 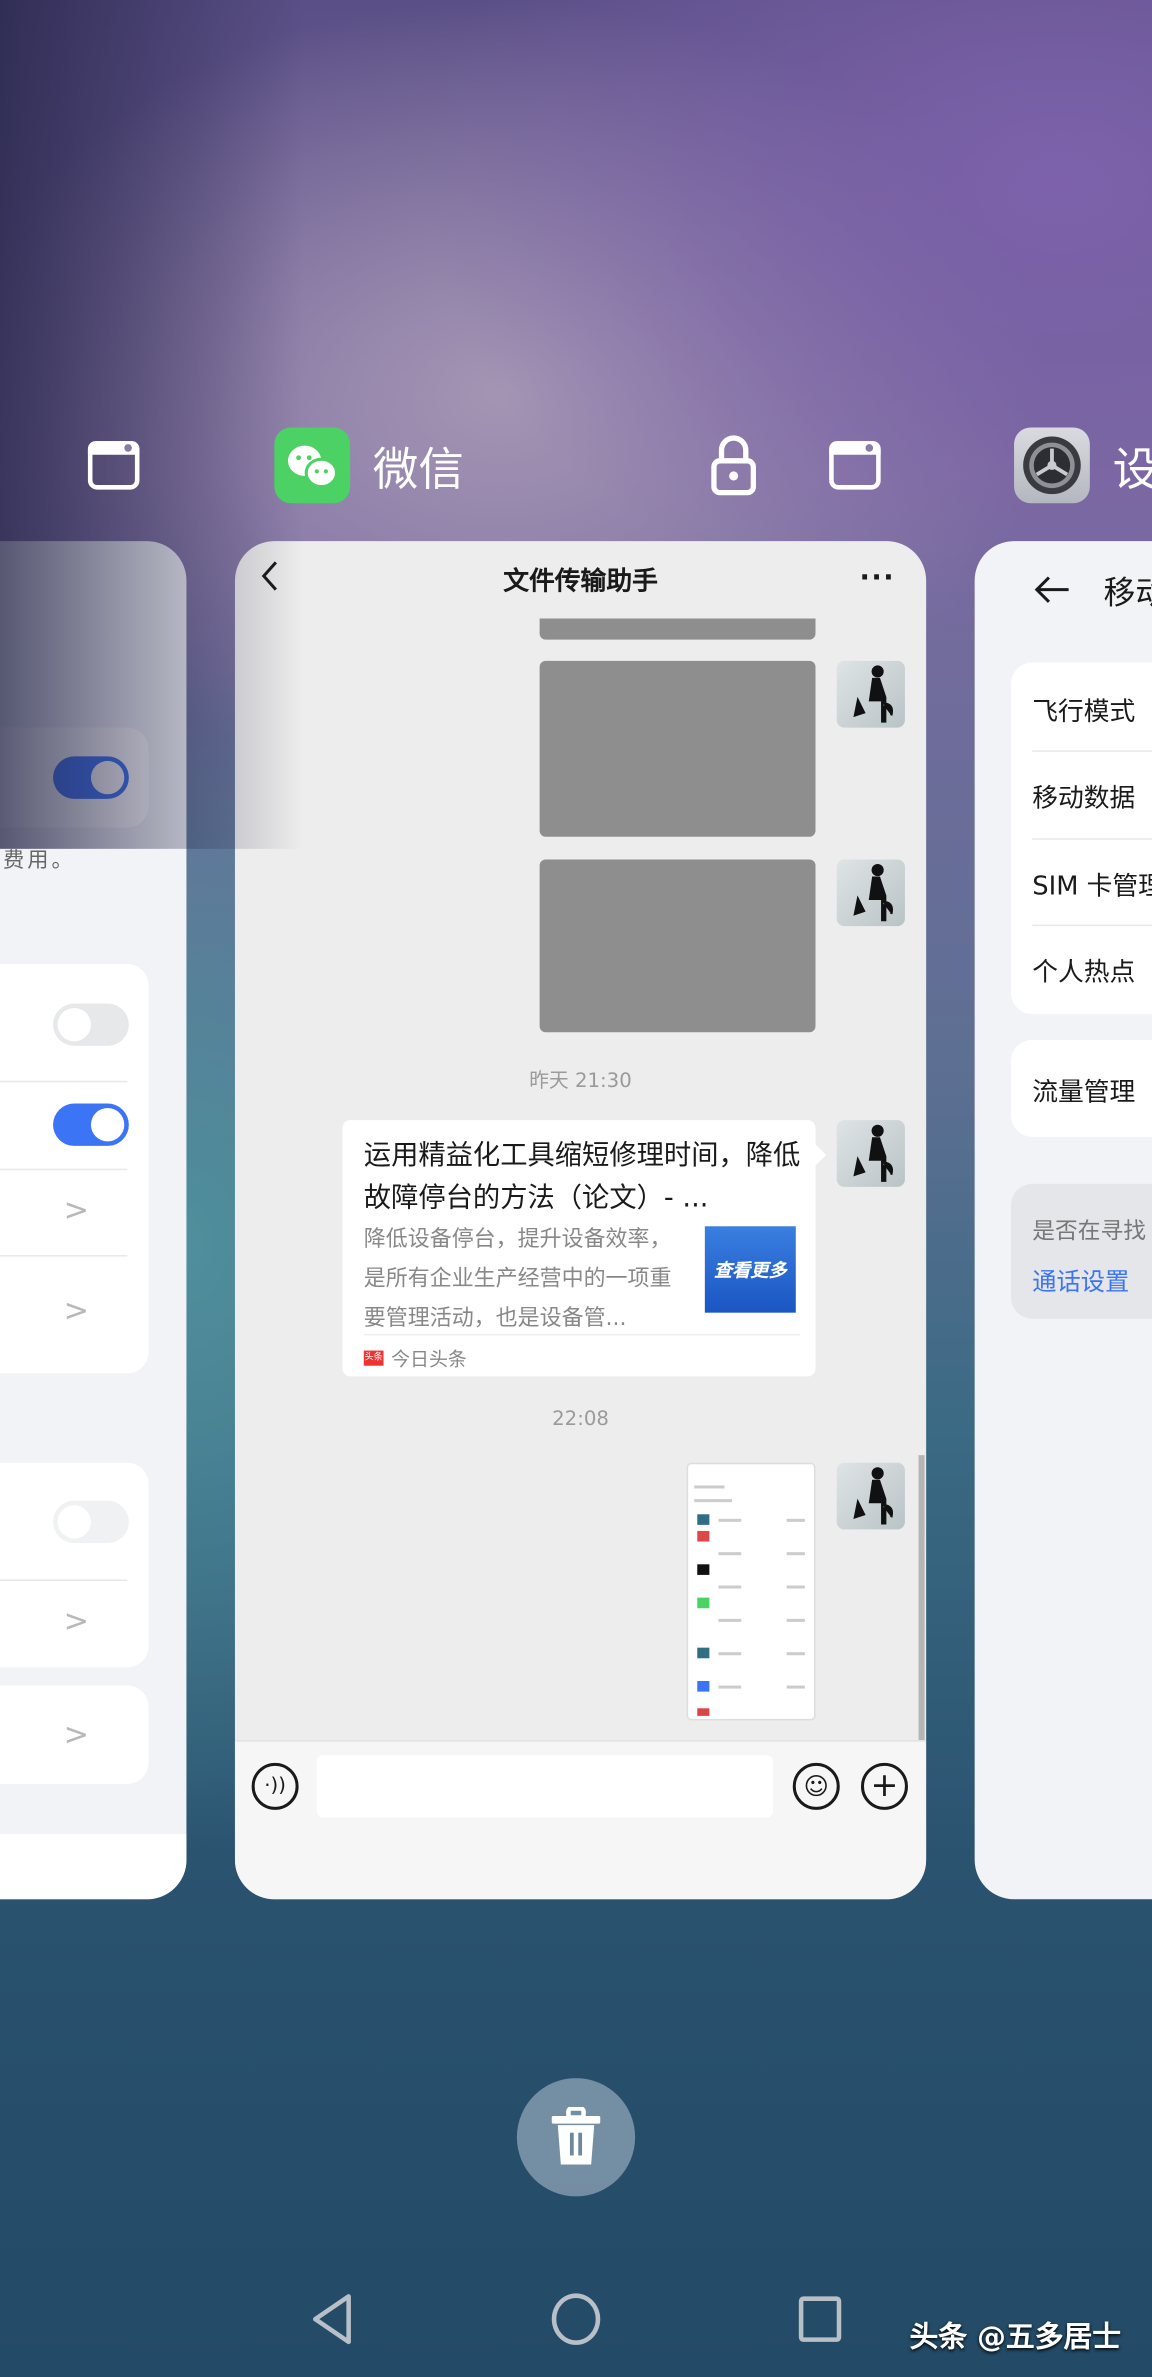 I want to click on emoji-icon: ☺, so click(x=816, y=1786).